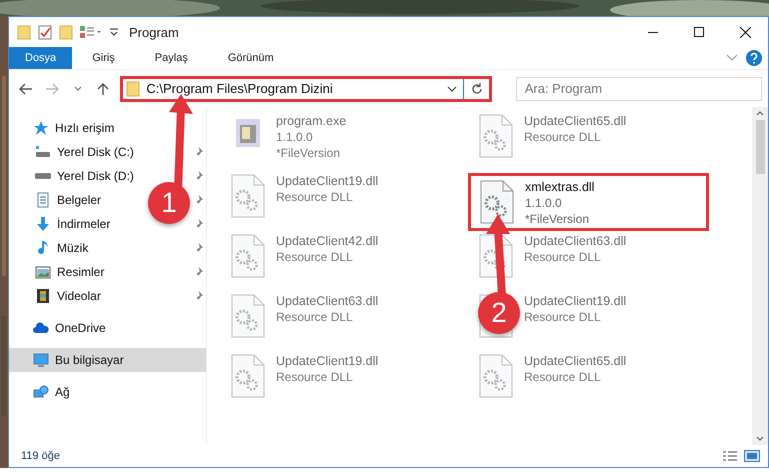 This screenshot has width=769, height=473. Describe the element at coordinates (40, 58) in the screenshot. I see `ribbon-tab: Dosya` at that location.